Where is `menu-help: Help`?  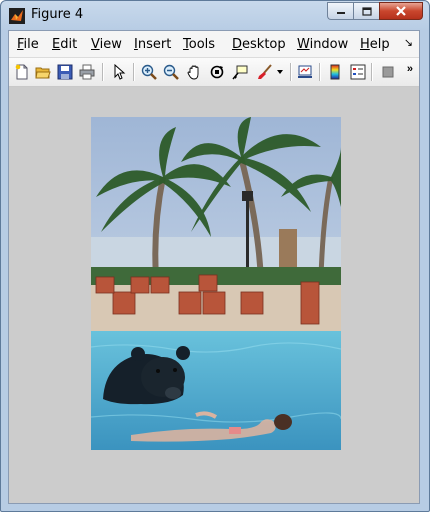
menu-help: Help is located at coordinates (375, 44).